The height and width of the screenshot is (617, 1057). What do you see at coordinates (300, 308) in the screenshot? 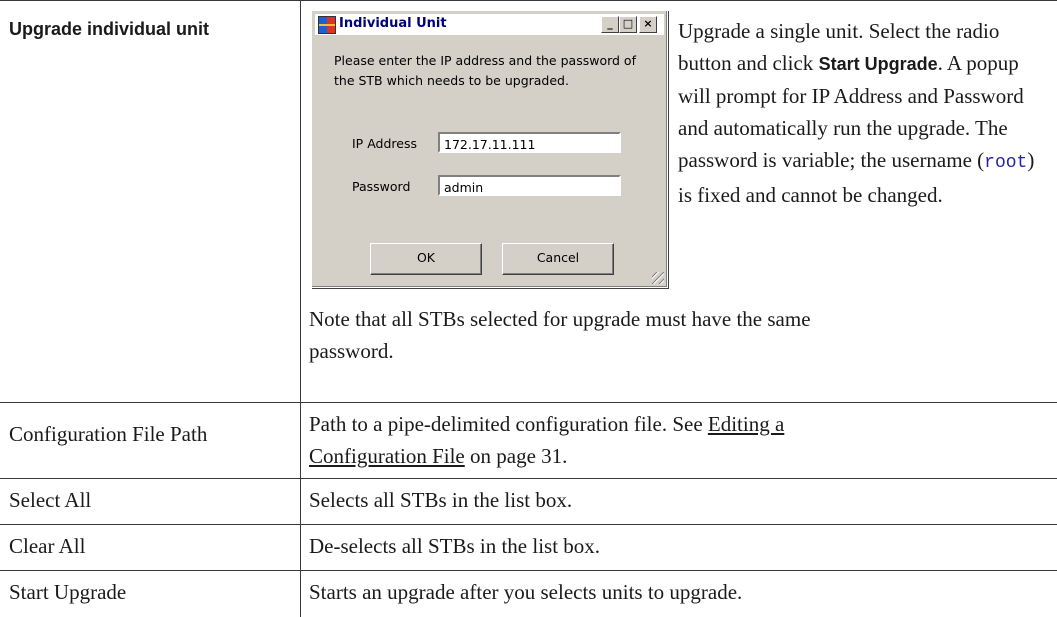
I see `column-divider` at bounding box center [300, 308].